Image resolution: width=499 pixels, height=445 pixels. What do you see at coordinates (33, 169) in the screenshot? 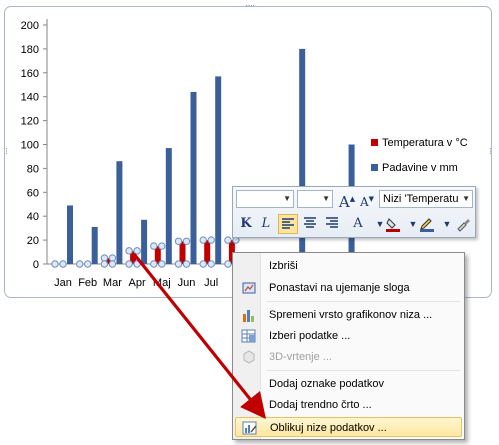
I see `y-tick-label: 80` at bounding box center [33, 169].